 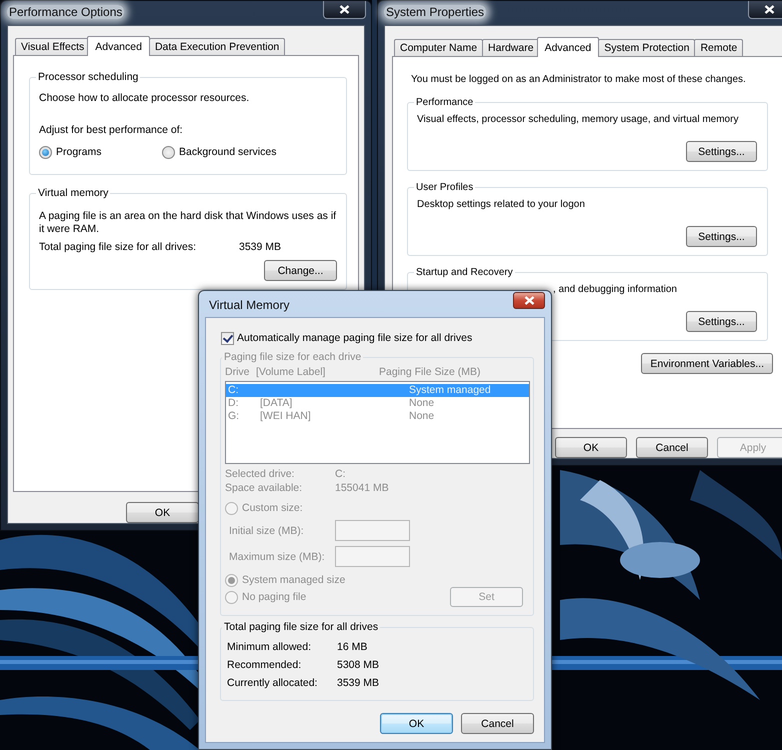 I want to click on group-title: Processor scheduling, so click(x=88, y=77).